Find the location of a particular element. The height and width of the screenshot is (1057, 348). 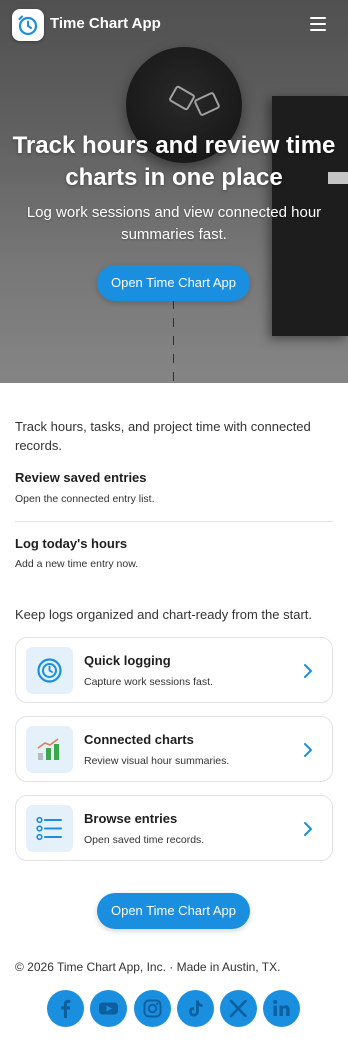

app-logo is located at coordinates (28, 25).